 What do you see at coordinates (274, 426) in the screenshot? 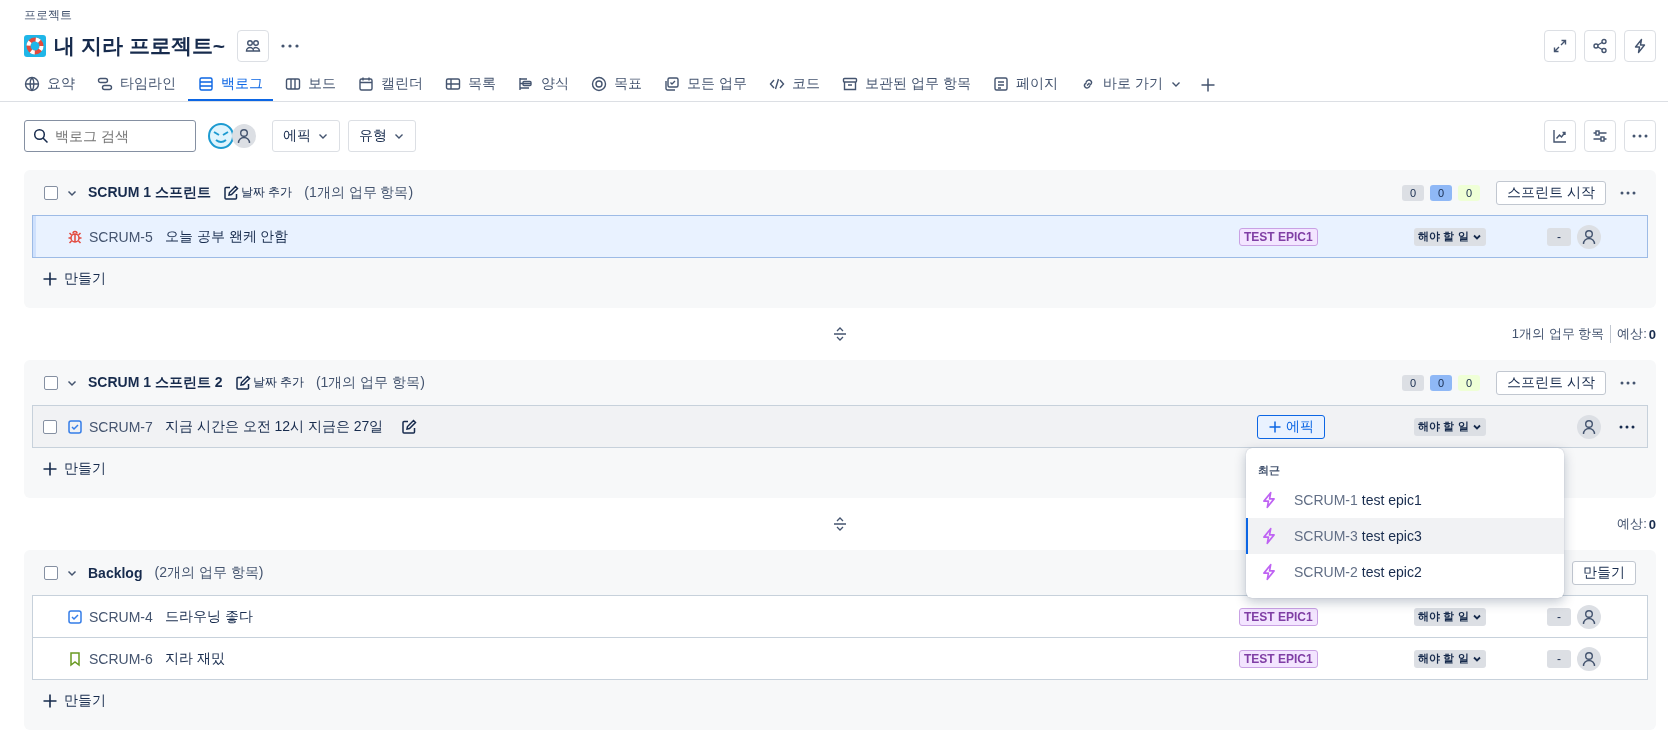
I see `issue-summary: 지금 시간은 오전 12시 지금은 27일` at bounding box center [274, 426].